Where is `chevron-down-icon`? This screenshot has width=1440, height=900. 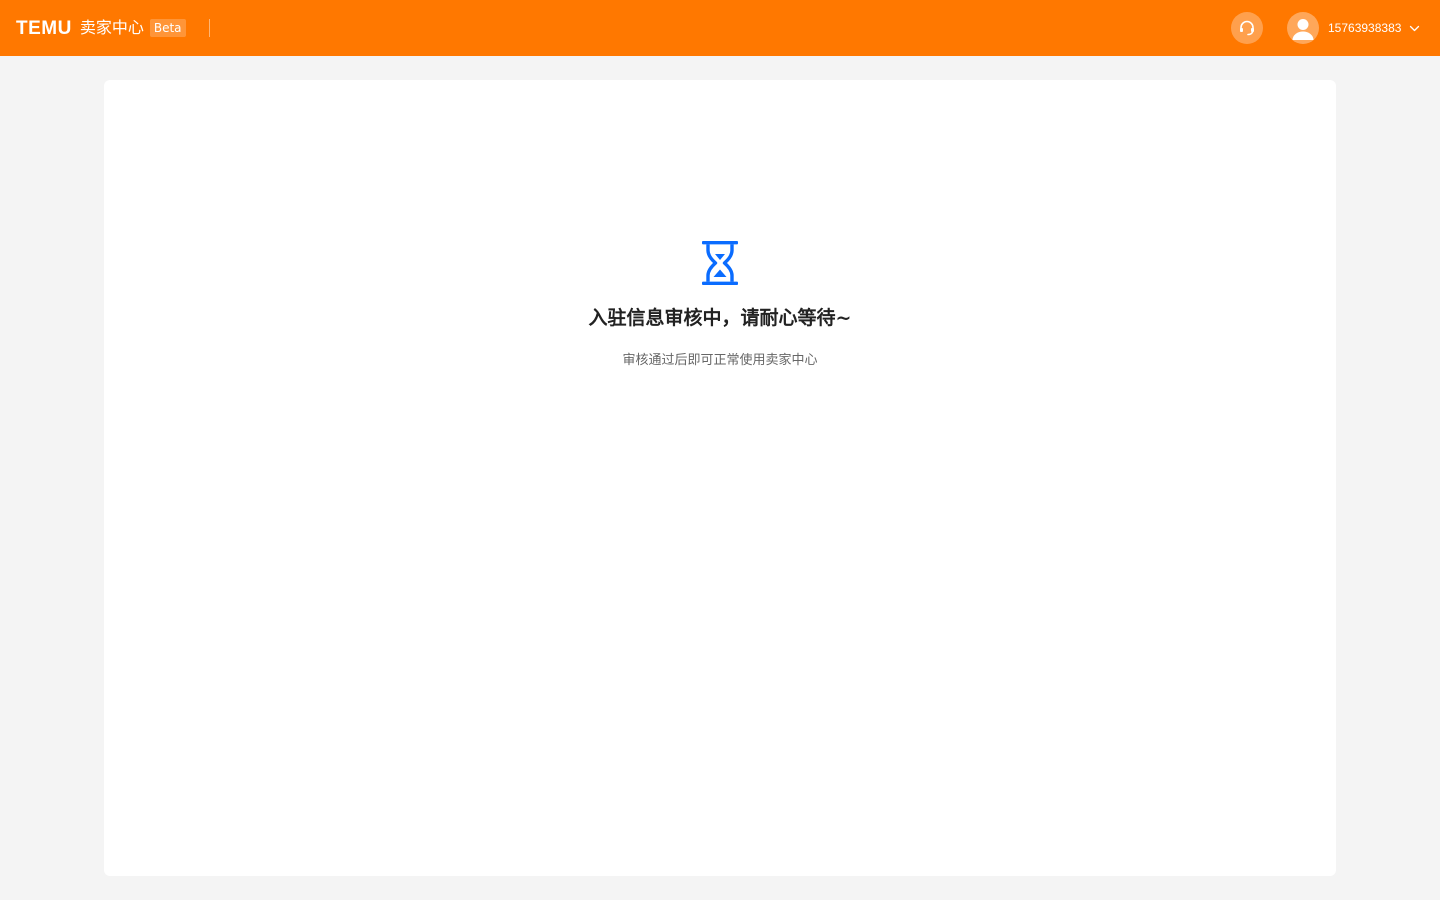
chevron-down-icon is located at coordinates (1414, 28).